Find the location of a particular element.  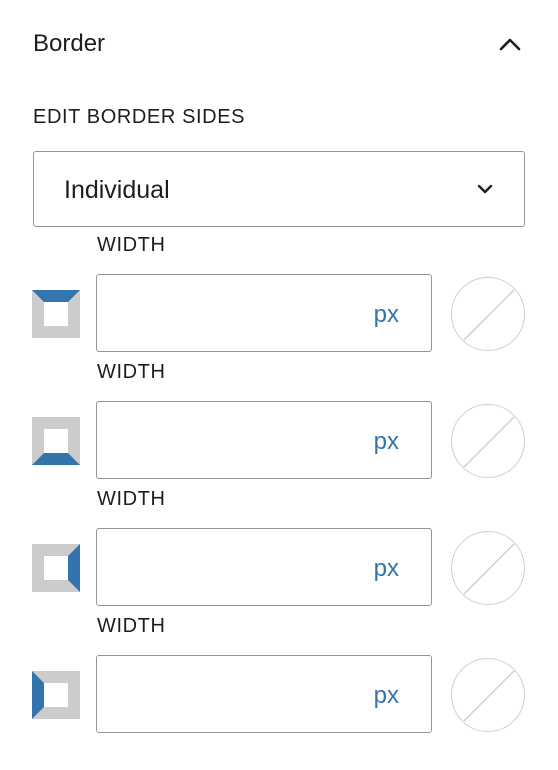

width-input-left: px is located at coordinates (264, 694).